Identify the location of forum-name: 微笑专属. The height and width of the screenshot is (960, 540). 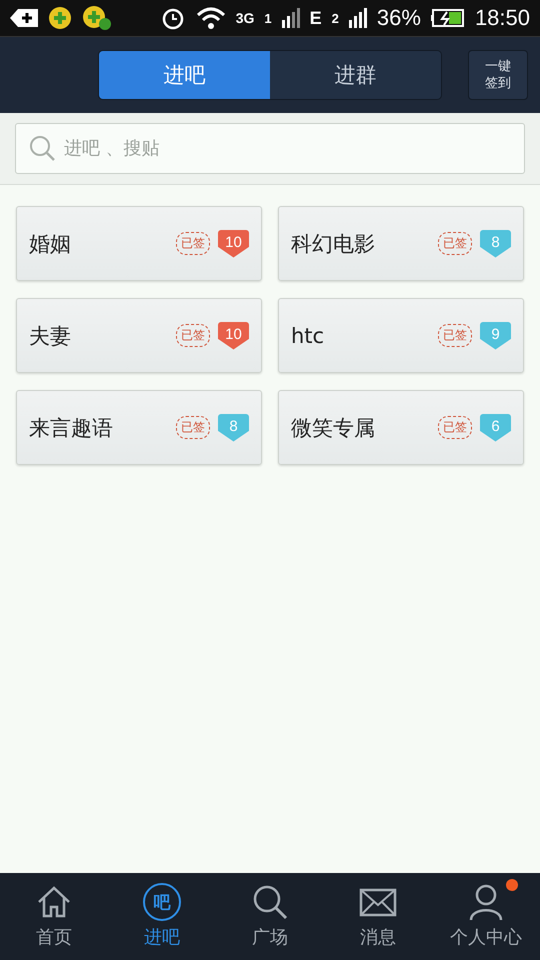
(333, 428).